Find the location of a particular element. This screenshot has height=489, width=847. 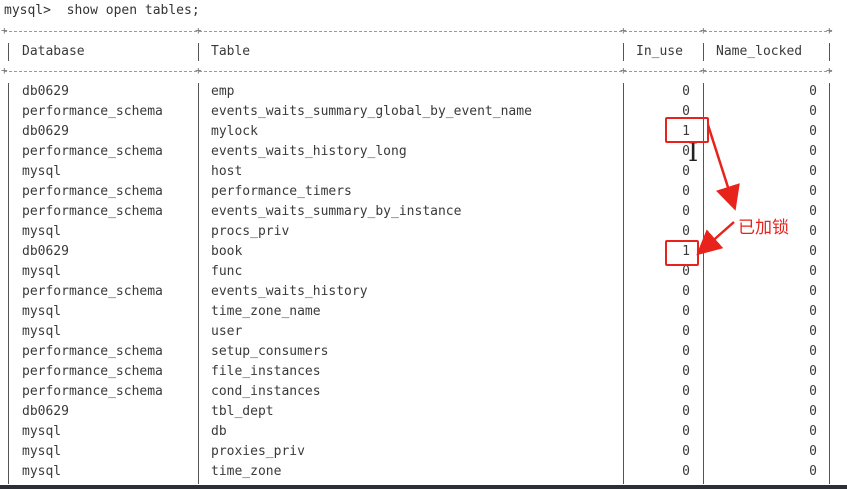

annotation-label: 已加锁 is located at coordinates (763, 228).